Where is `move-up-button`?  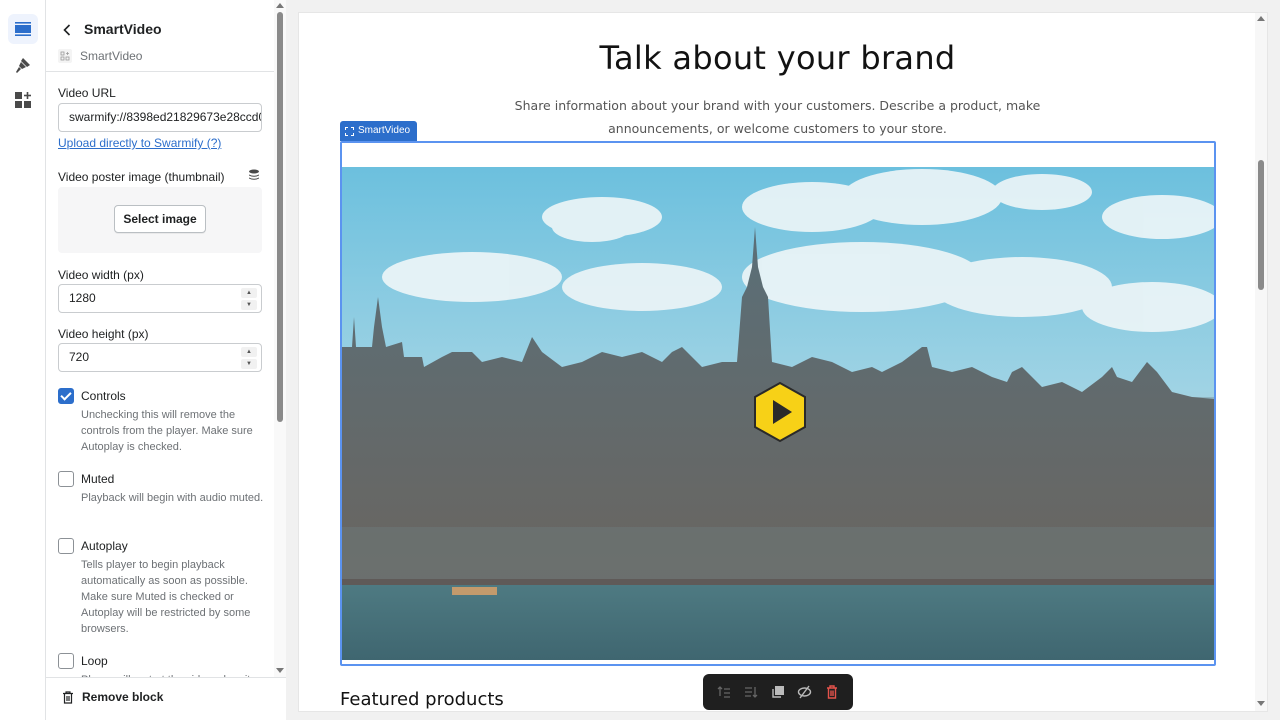
move-up-button is located at coordinates (724, 692).